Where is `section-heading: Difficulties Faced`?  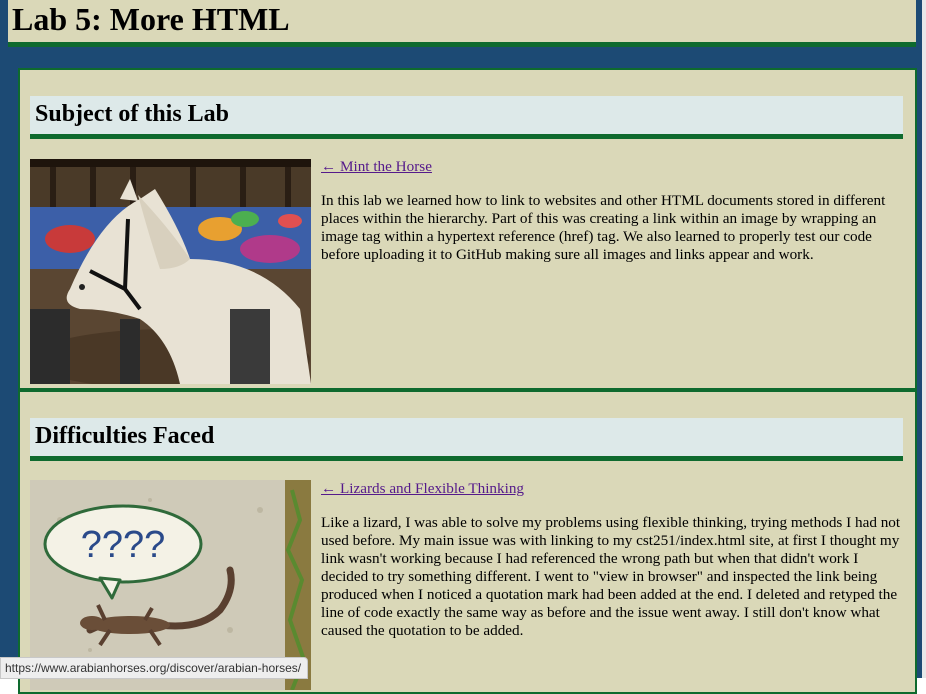
section-heading: Difficulties Faced is located at coordinates (125, 436).